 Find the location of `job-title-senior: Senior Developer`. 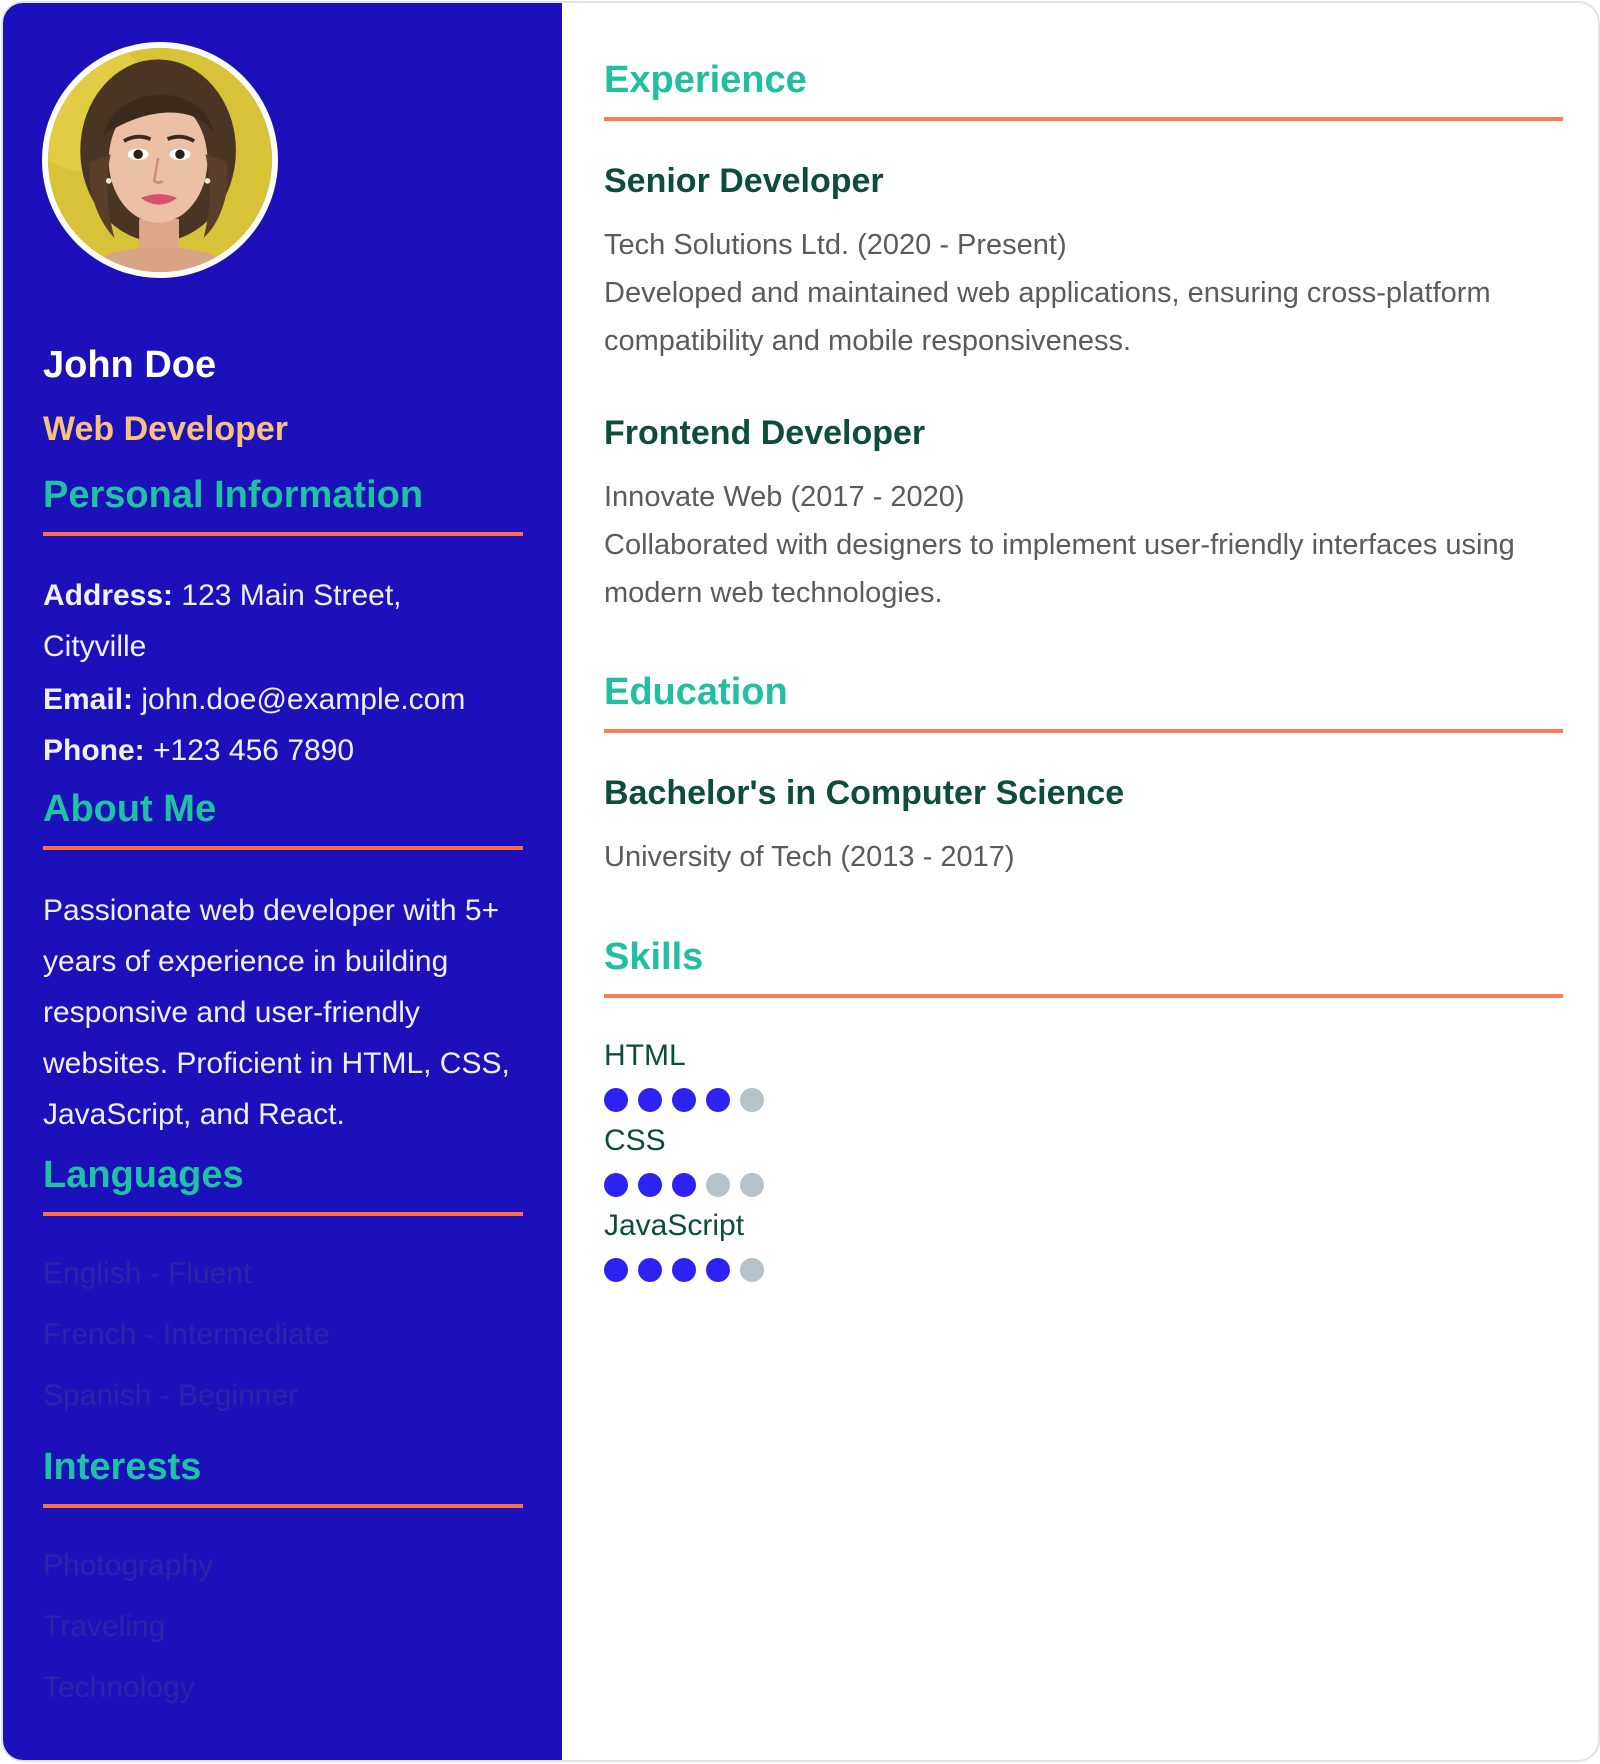

job-title-senior: Senior Developer is located at coordinates (744, 181).